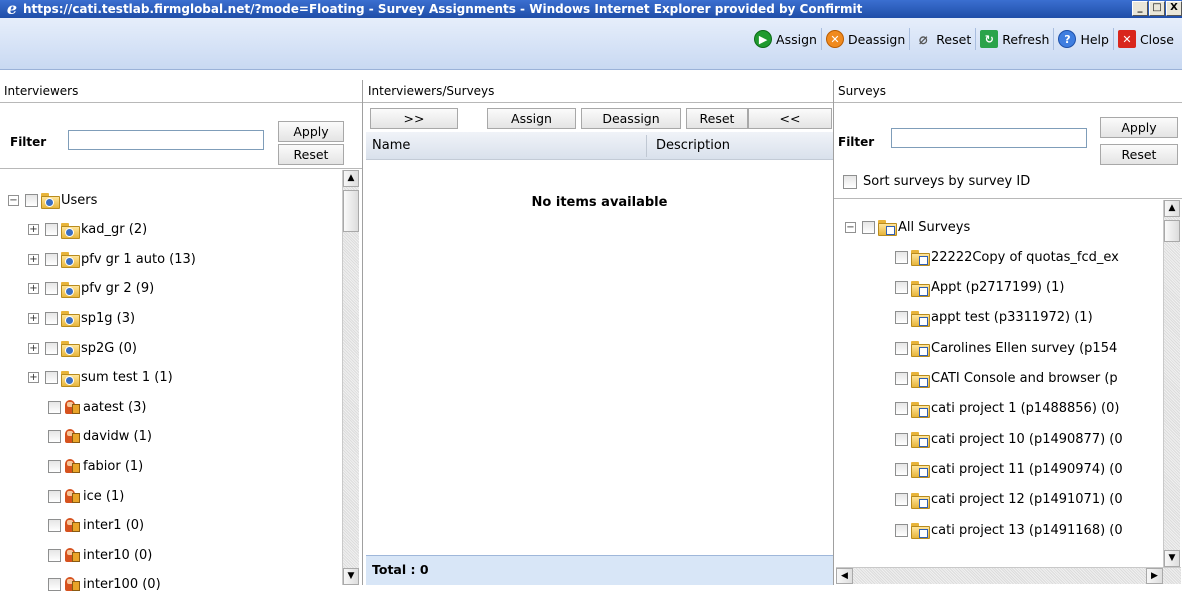 This screenshot has width=1182, height=596. Describe the element at coordinates (1171, 383) in the screenshot. I see `surveys-scrollbar: ▲ ▼` at that location.